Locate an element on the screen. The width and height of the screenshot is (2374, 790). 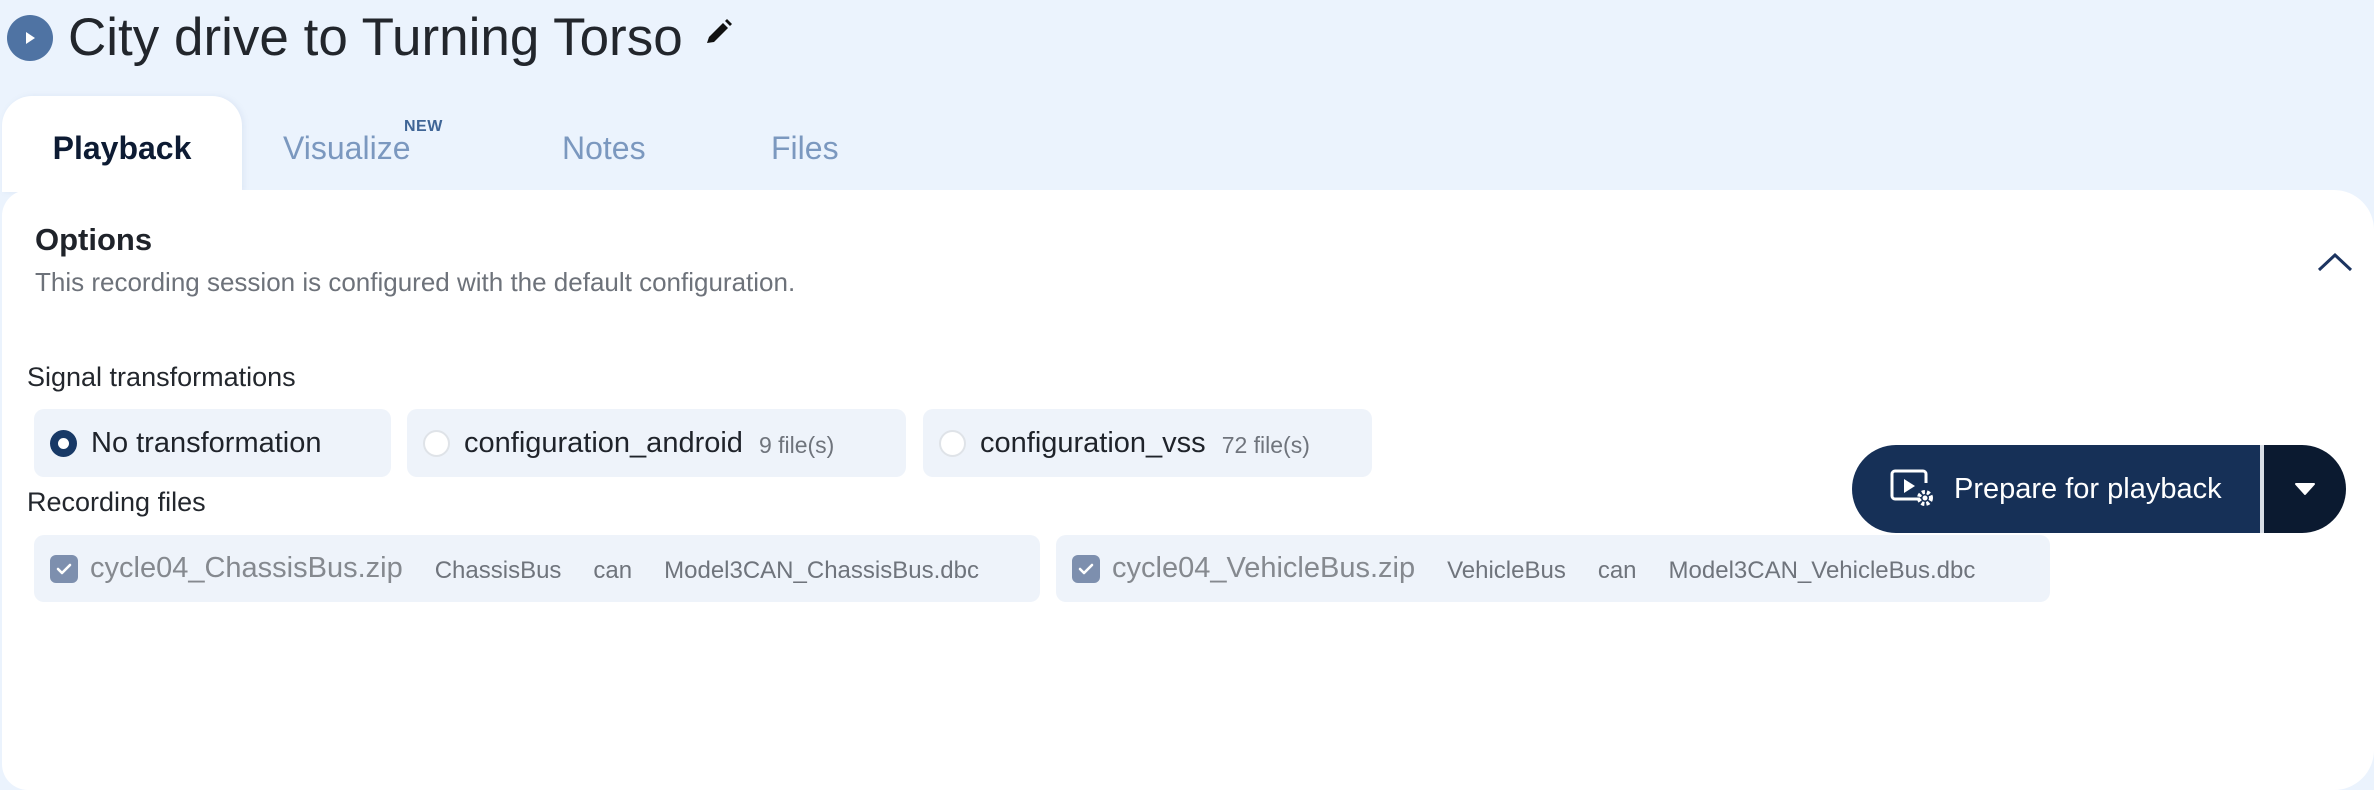
tab-visualize: Visualize NEW is located at coordinates (362, 144).